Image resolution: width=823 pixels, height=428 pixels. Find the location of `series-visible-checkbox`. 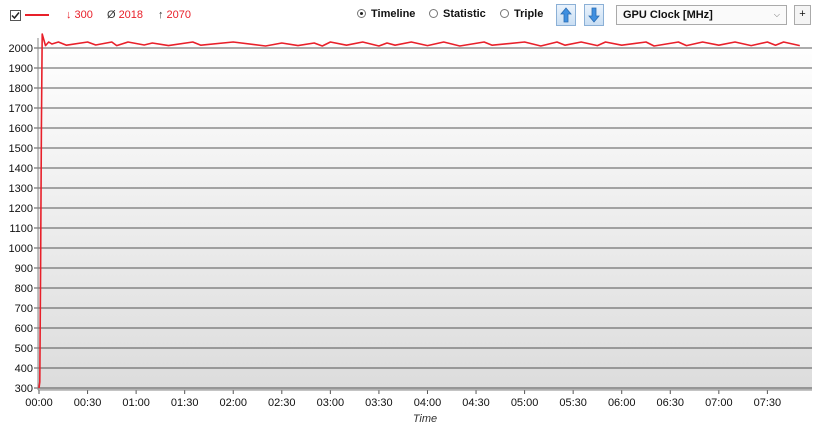

series-visible-checkbox is located at coordinates (15, 15).